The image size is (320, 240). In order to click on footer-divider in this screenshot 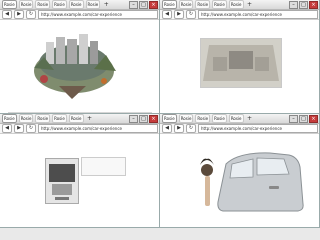, I will do `click(80, 112)`.